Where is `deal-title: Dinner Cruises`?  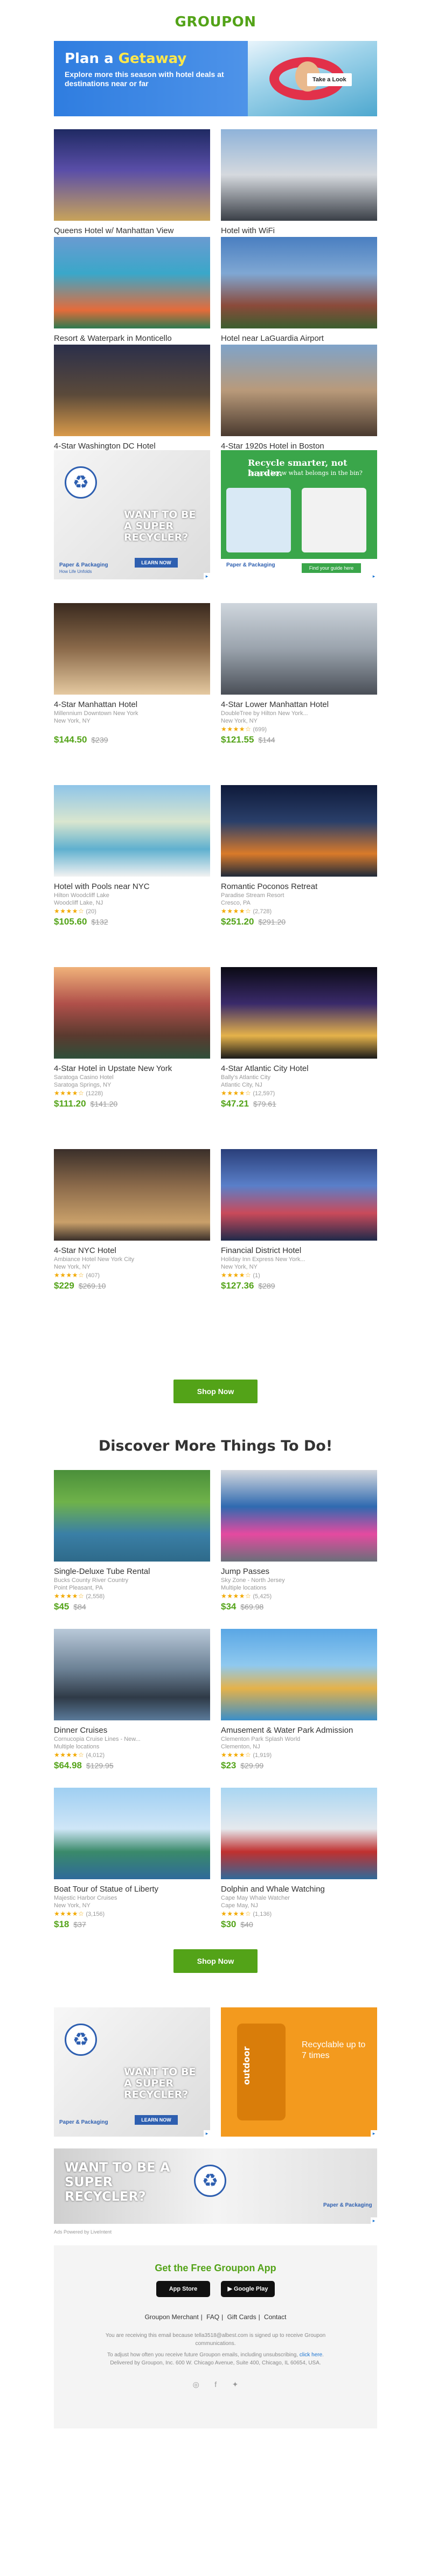 deal-title: Dinner Cruises is located at coordinates (132, 1730).